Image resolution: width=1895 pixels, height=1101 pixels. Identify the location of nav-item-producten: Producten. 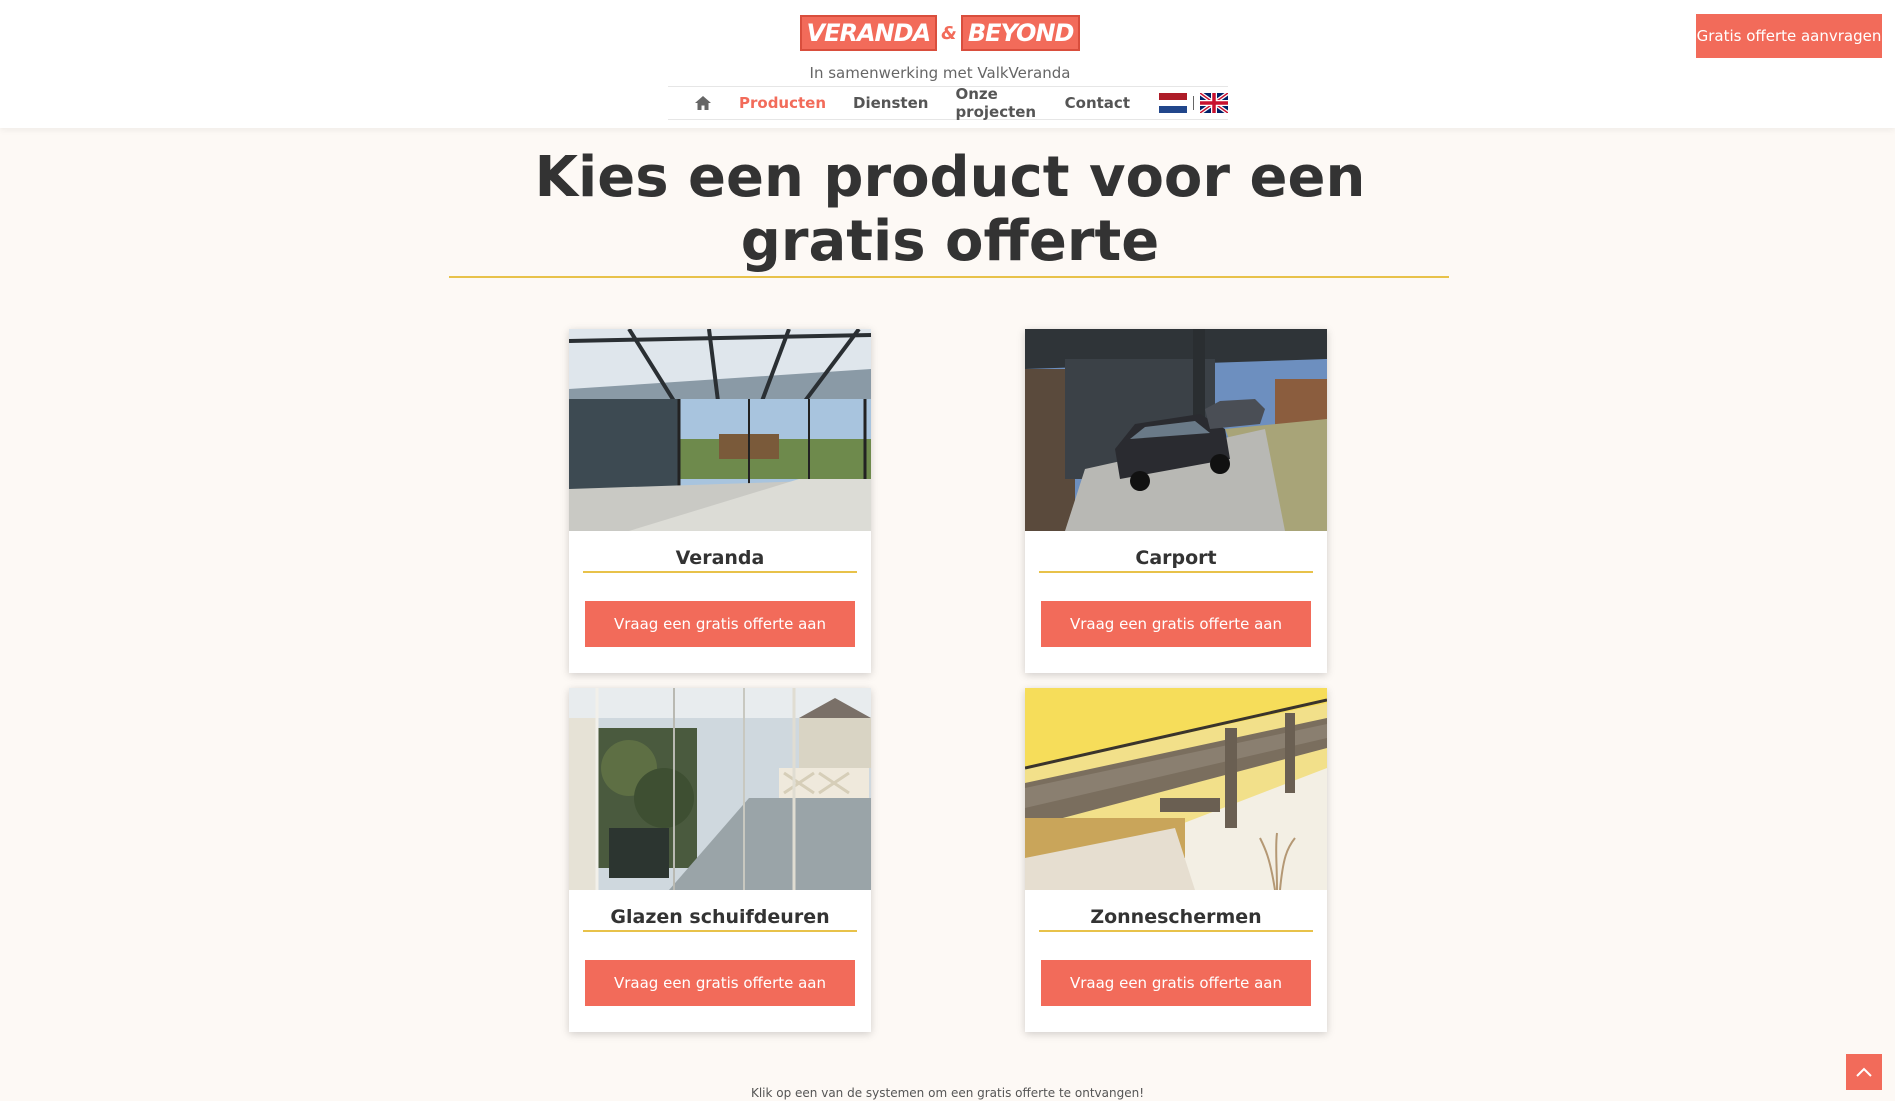
(782, 103).